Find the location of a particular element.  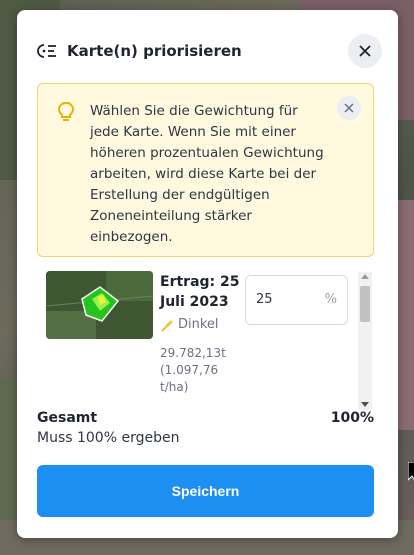

dialog-title: Karte(n) priorisieren is located at coordinates (154, 51).